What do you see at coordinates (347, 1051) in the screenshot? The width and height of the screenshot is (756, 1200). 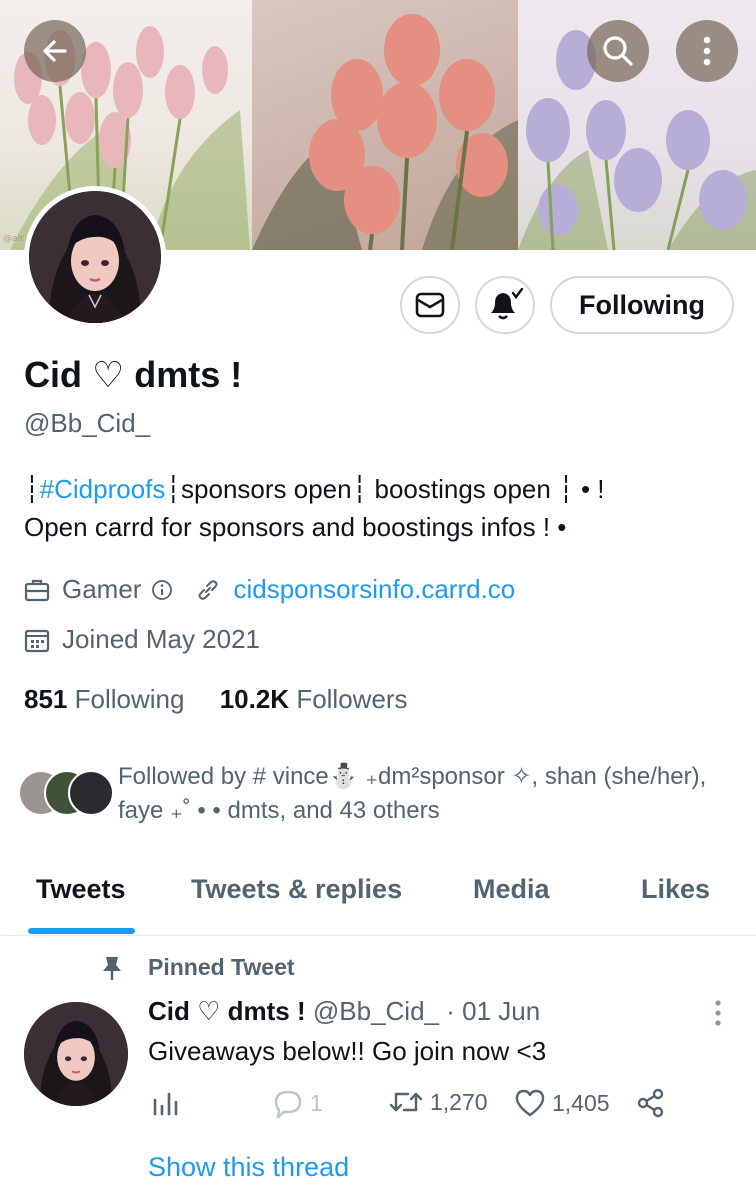 I see `tweet-text: Giveaways below!! Go join now <3` at bounding box center [347, 1051].